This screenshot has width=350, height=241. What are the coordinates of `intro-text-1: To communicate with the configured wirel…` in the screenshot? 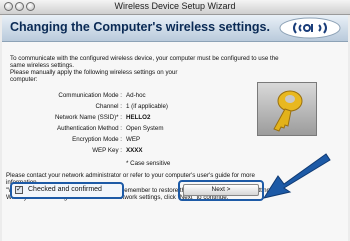 It's located at (144, 58).